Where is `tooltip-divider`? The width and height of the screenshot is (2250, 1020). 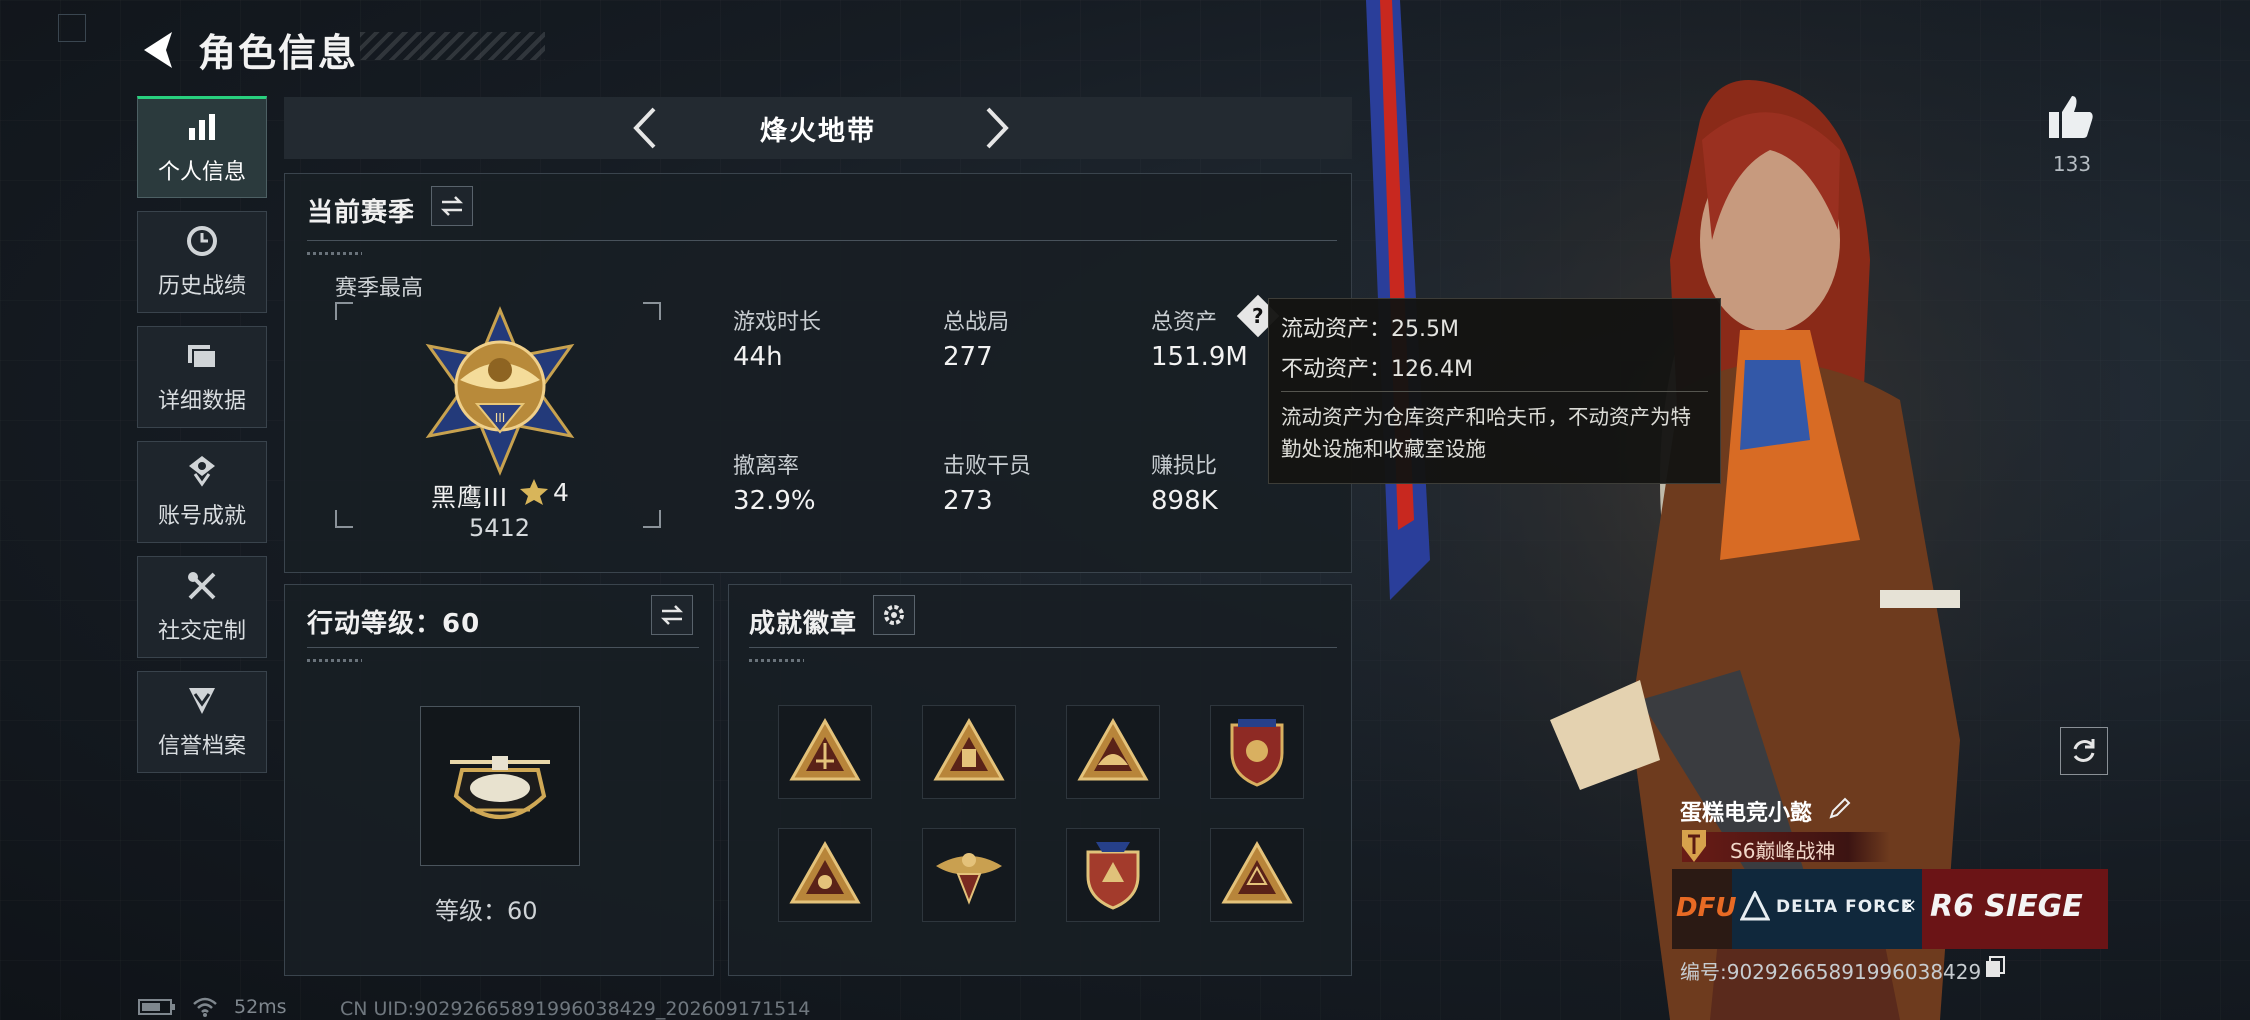 tooltip-divider is located at coordinates (1494, 391).